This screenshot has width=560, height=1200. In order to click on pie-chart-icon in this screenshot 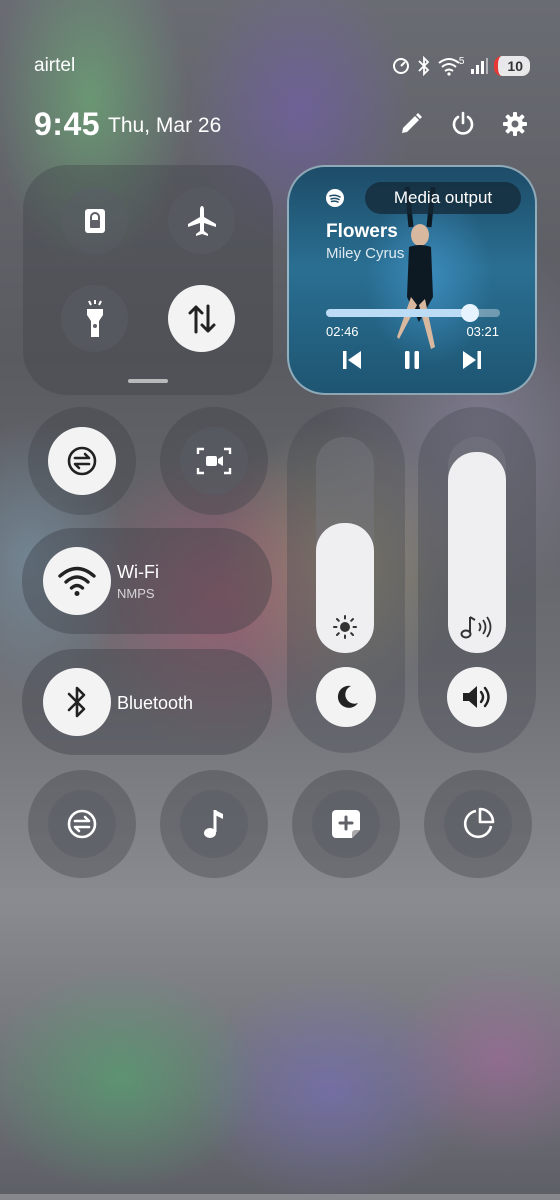, I will do `click(479, 823)`.